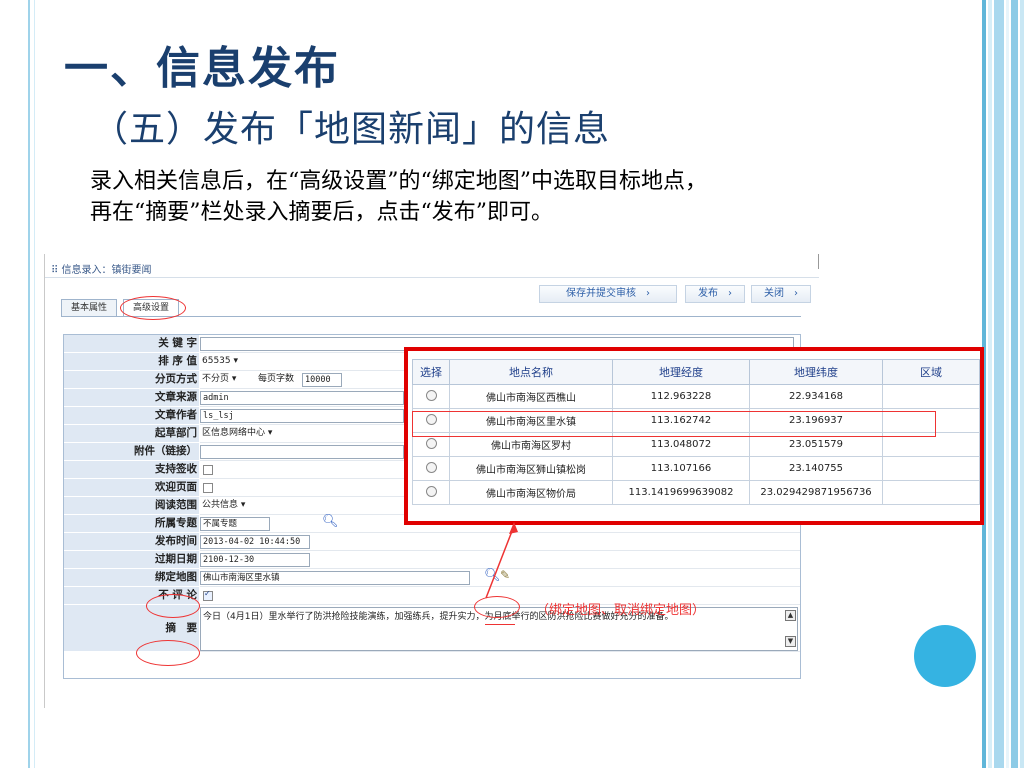 This screenshot has width=1024, height=768. I want to click on tab-basic: 基本属性, so click(89, 308).